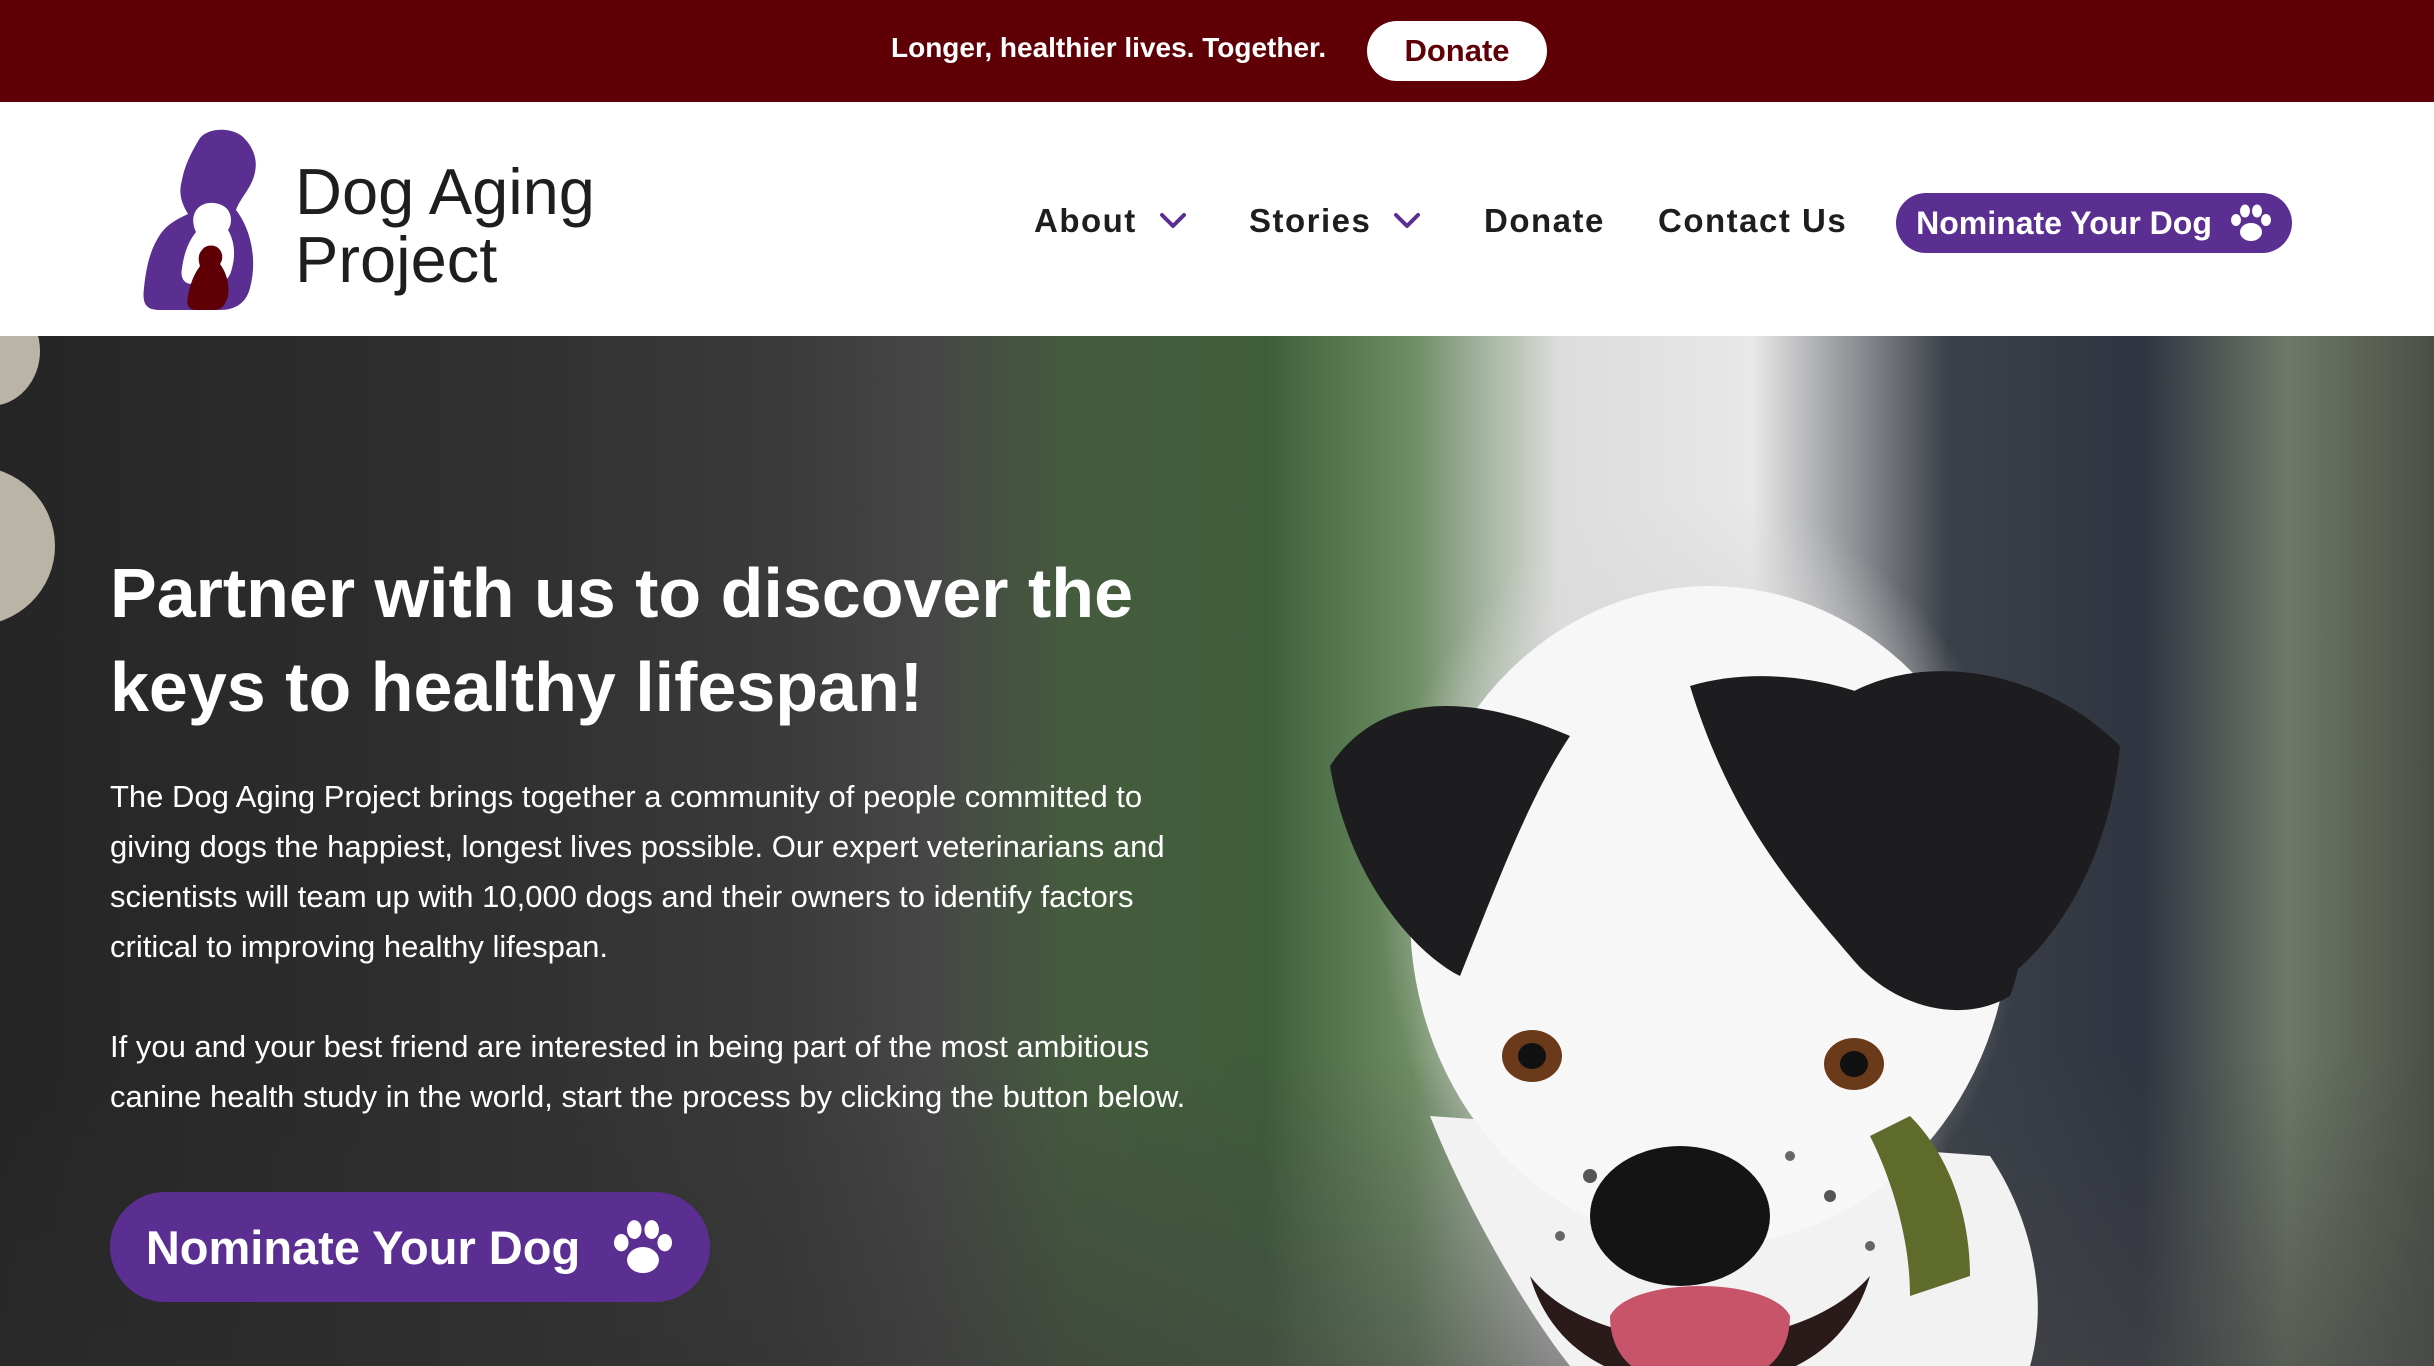 The width and height of the screenshot is (2434, 1366). Describe the element at coordinates (1457, 51) in the screenshot. I see `banner-donate-button: Donate` at that location.